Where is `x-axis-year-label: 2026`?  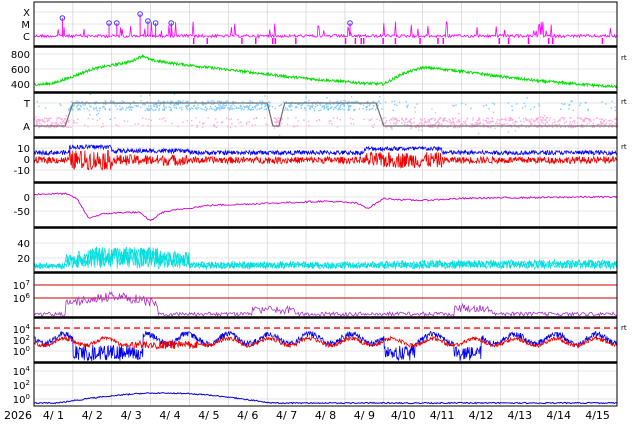
x-axis-year-label: 2026 is located at coordinates (18, 415).